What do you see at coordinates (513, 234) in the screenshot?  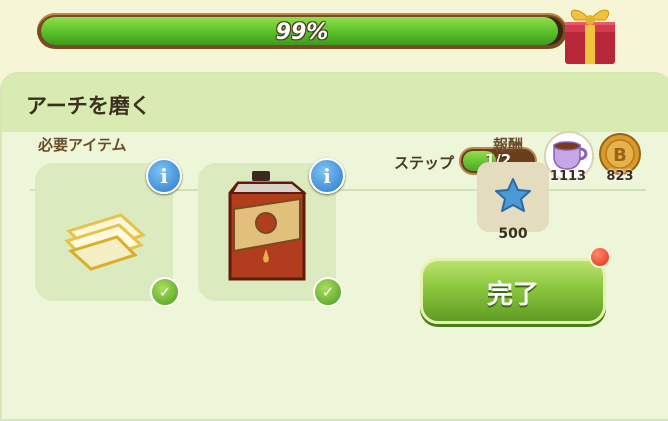 I see `reward-count: 500` at bounding box center [513, 234].